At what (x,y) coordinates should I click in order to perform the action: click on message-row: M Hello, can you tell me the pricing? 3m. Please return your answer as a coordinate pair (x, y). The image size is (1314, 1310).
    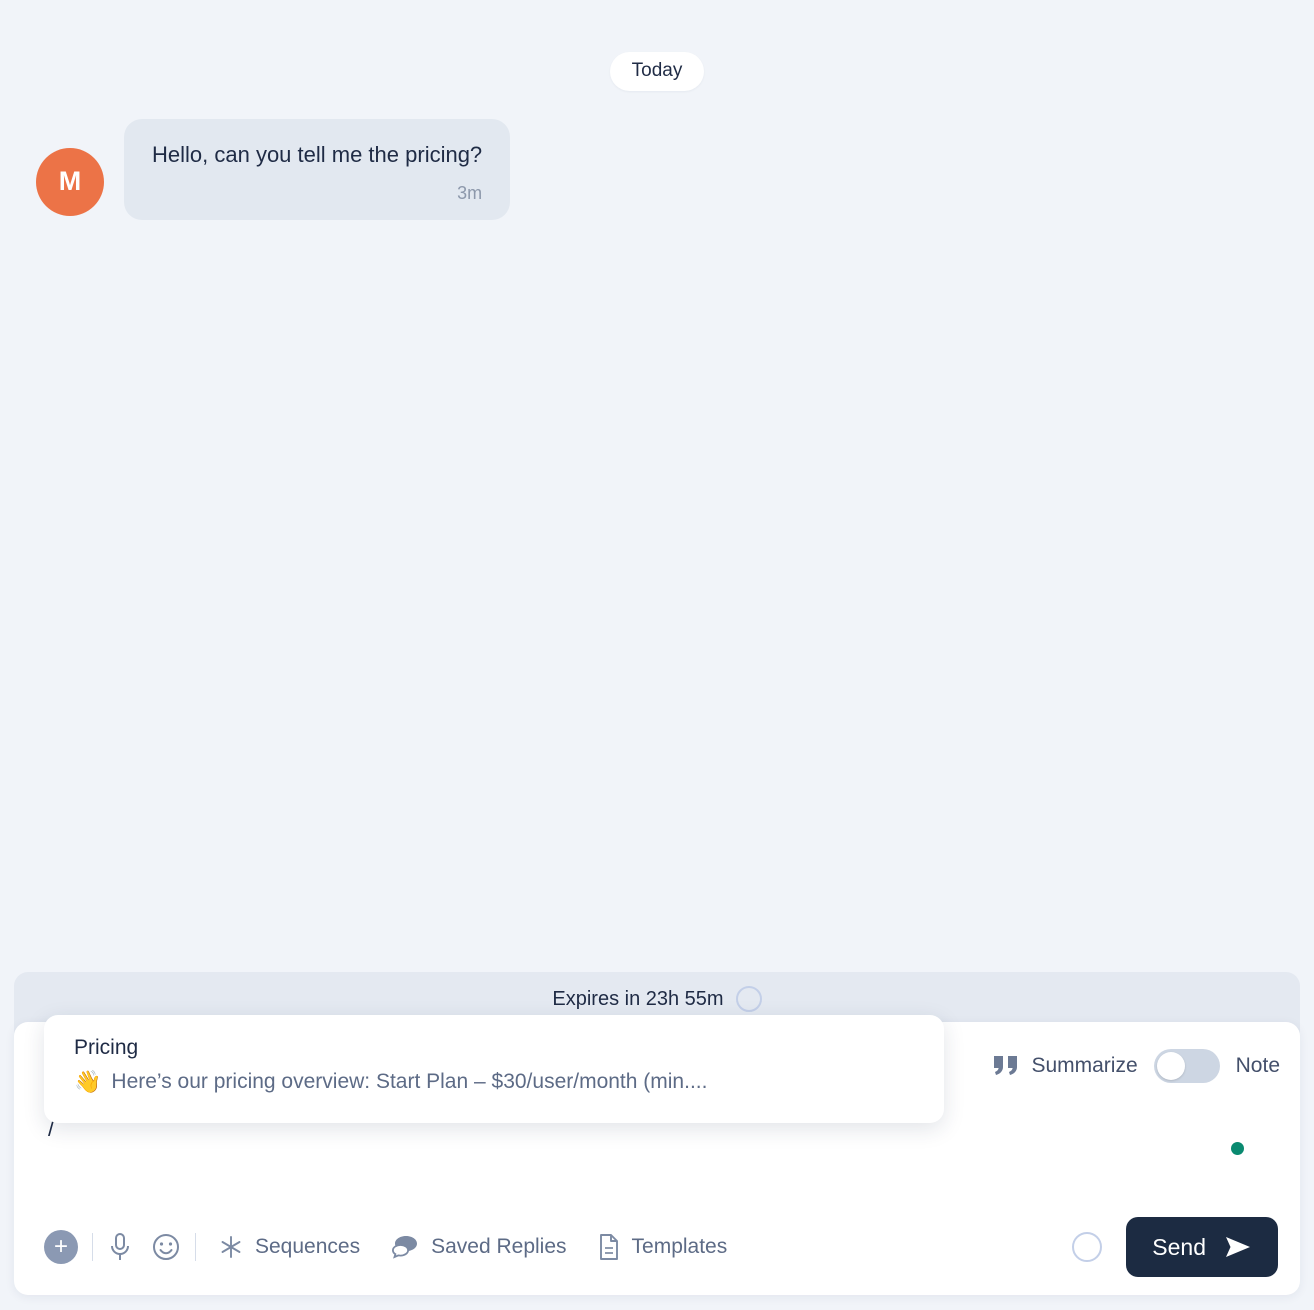
    Looking at the image, I should click on (657, 169).